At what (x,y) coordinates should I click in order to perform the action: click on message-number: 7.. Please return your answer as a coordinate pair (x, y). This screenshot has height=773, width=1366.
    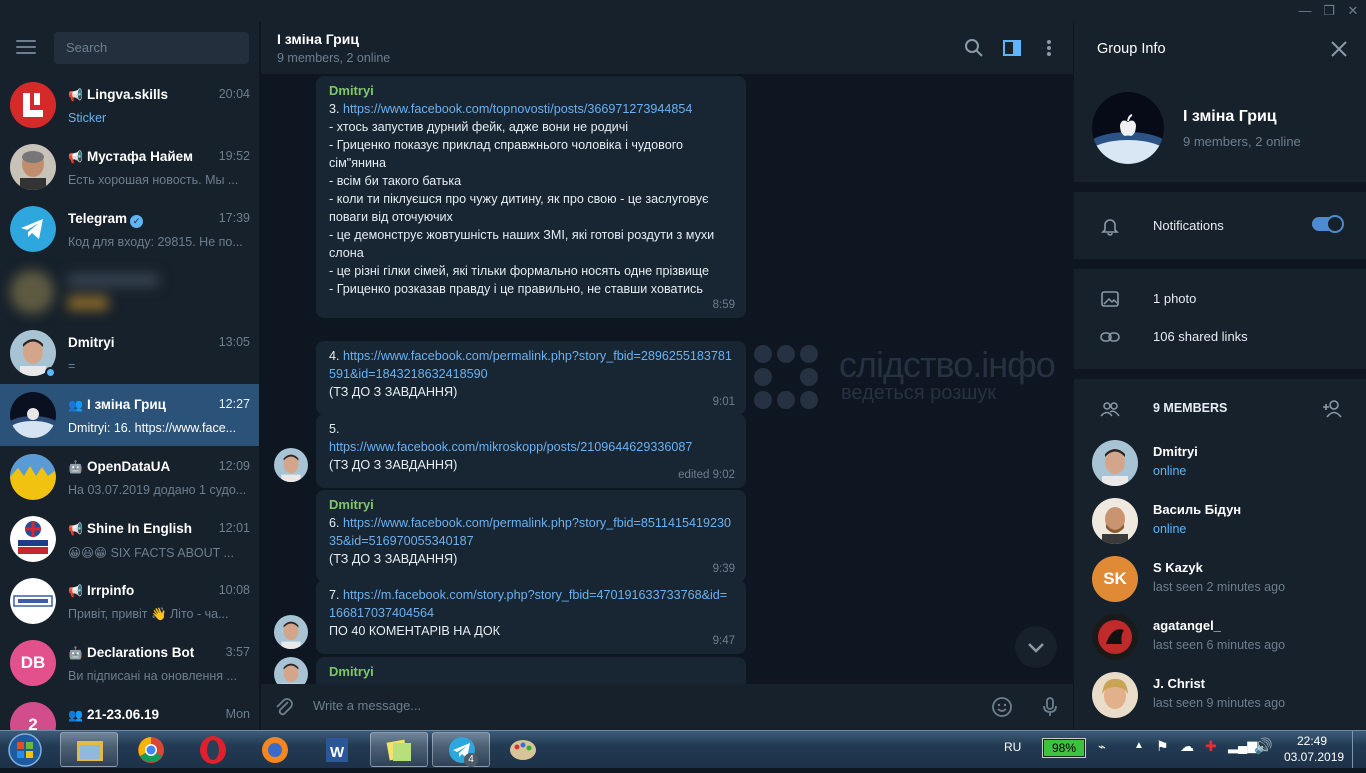
    Looking at the image, I should click on (334, 595).